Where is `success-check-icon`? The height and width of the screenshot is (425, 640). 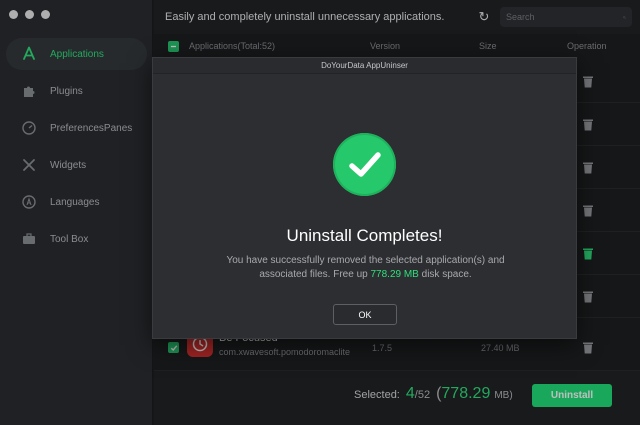
success-check-icon is located at coordinates (364, 164).